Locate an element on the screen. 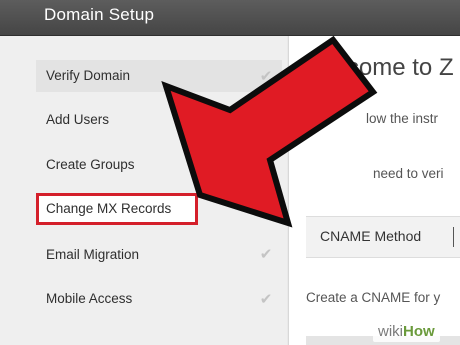 Image resolution: width=460 pixels, height=345 pixels. sidebar-item-label: Create Groups is located at coordinates (90, 164).